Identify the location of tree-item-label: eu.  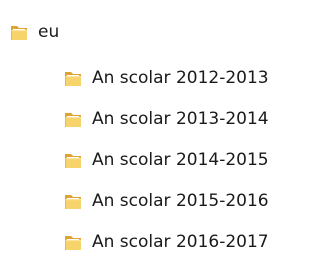
(49, 32).